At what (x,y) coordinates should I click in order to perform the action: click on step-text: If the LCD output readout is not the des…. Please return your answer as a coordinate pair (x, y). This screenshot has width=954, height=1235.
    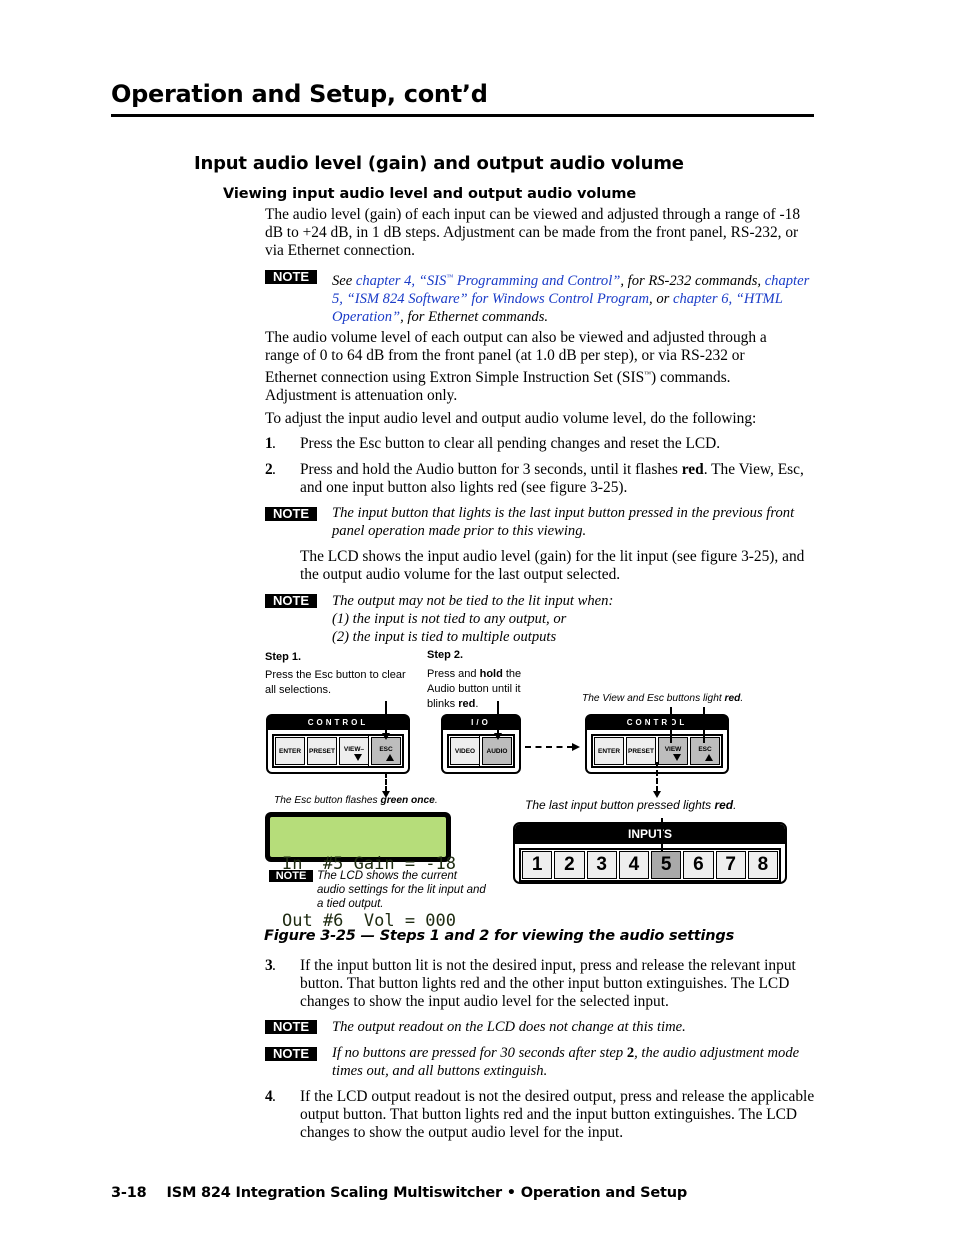
    Looking at the image, I should click on (557, 1114).